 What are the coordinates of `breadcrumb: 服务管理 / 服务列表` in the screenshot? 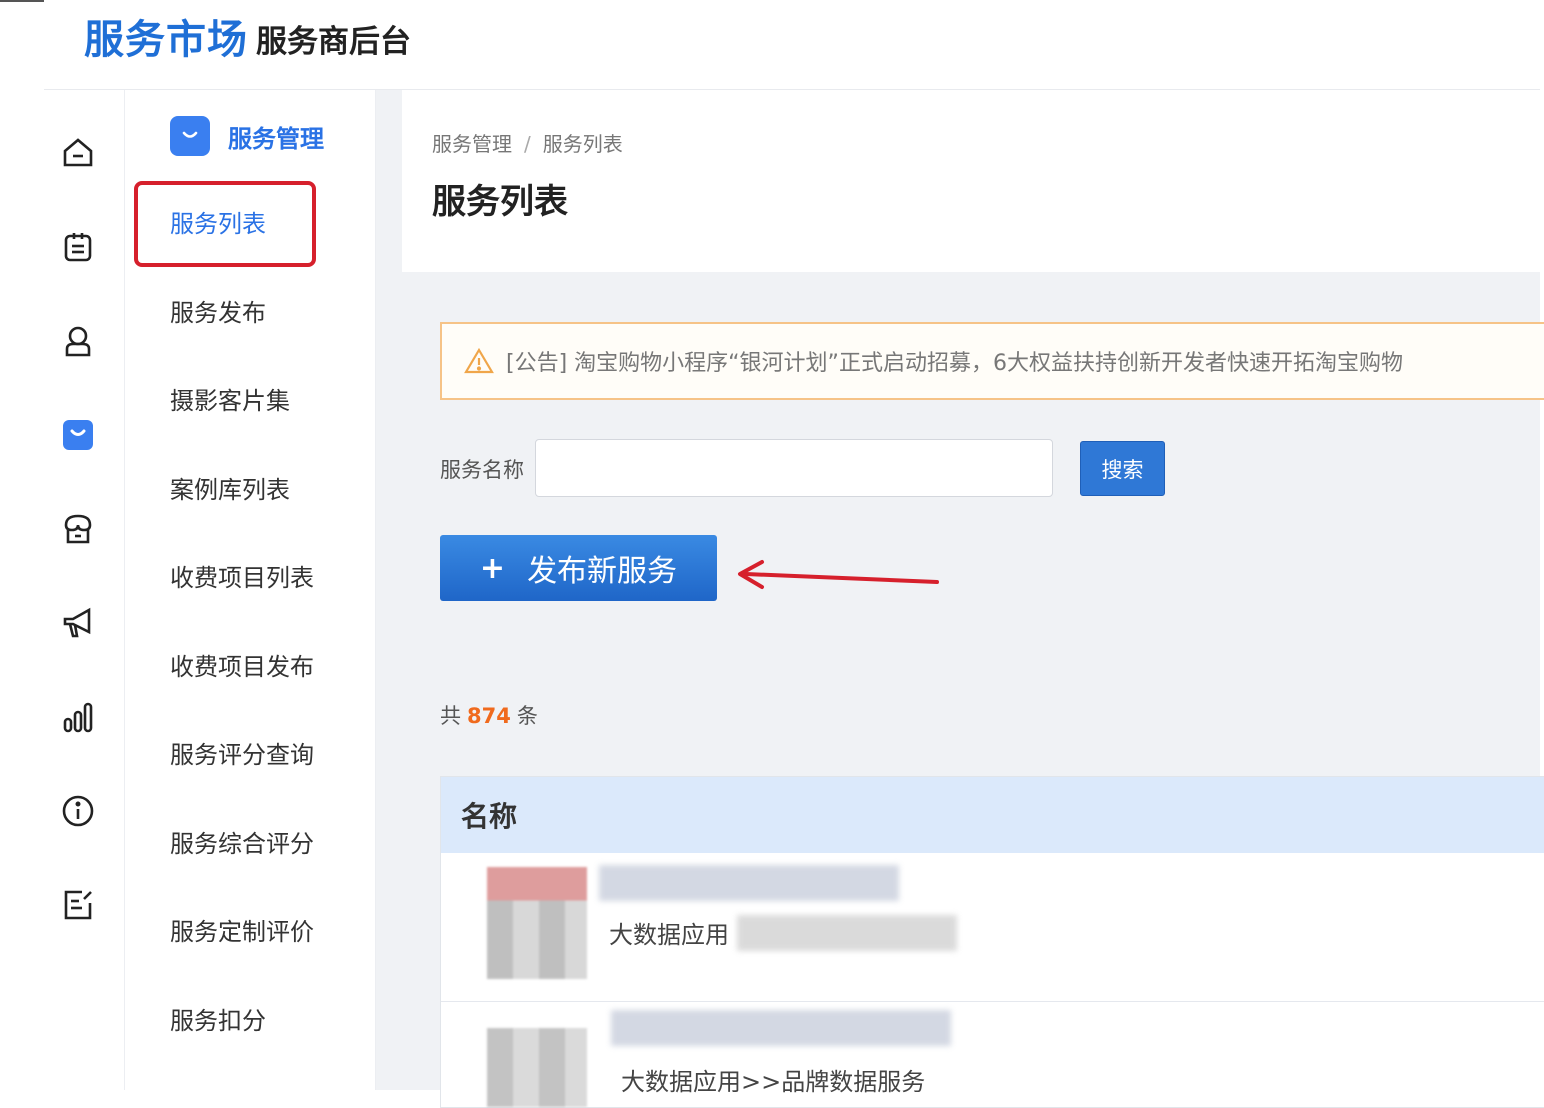 It's located at (527, 142).